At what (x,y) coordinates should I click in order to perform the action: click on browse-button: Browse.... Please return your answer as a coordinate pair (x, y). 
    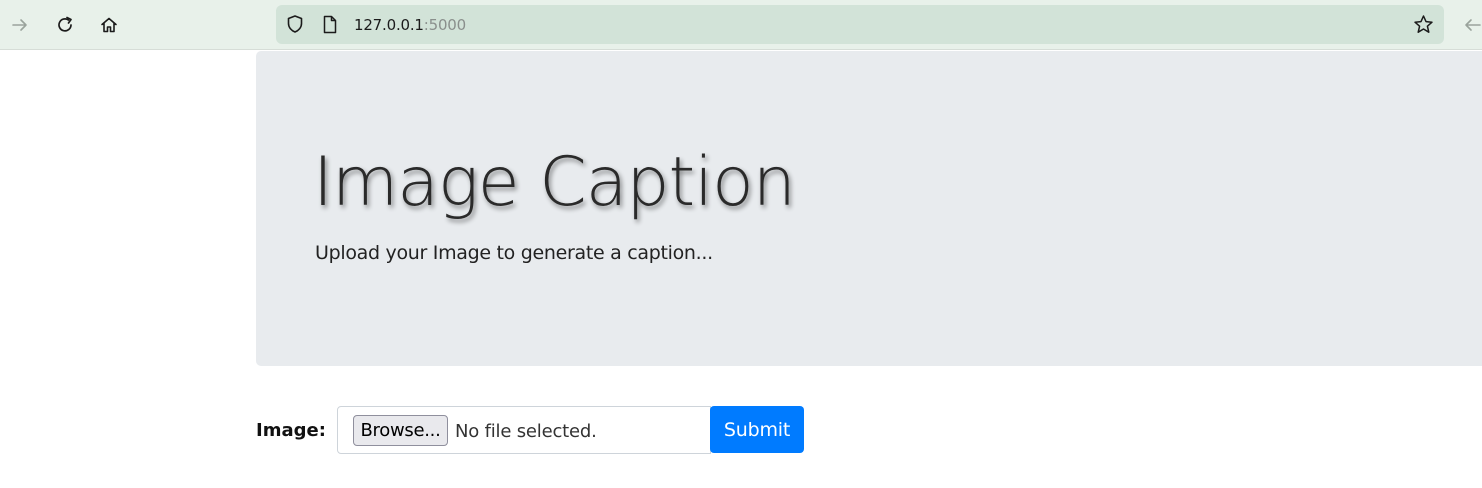
    Looking at the image, I should click on (400, 430).